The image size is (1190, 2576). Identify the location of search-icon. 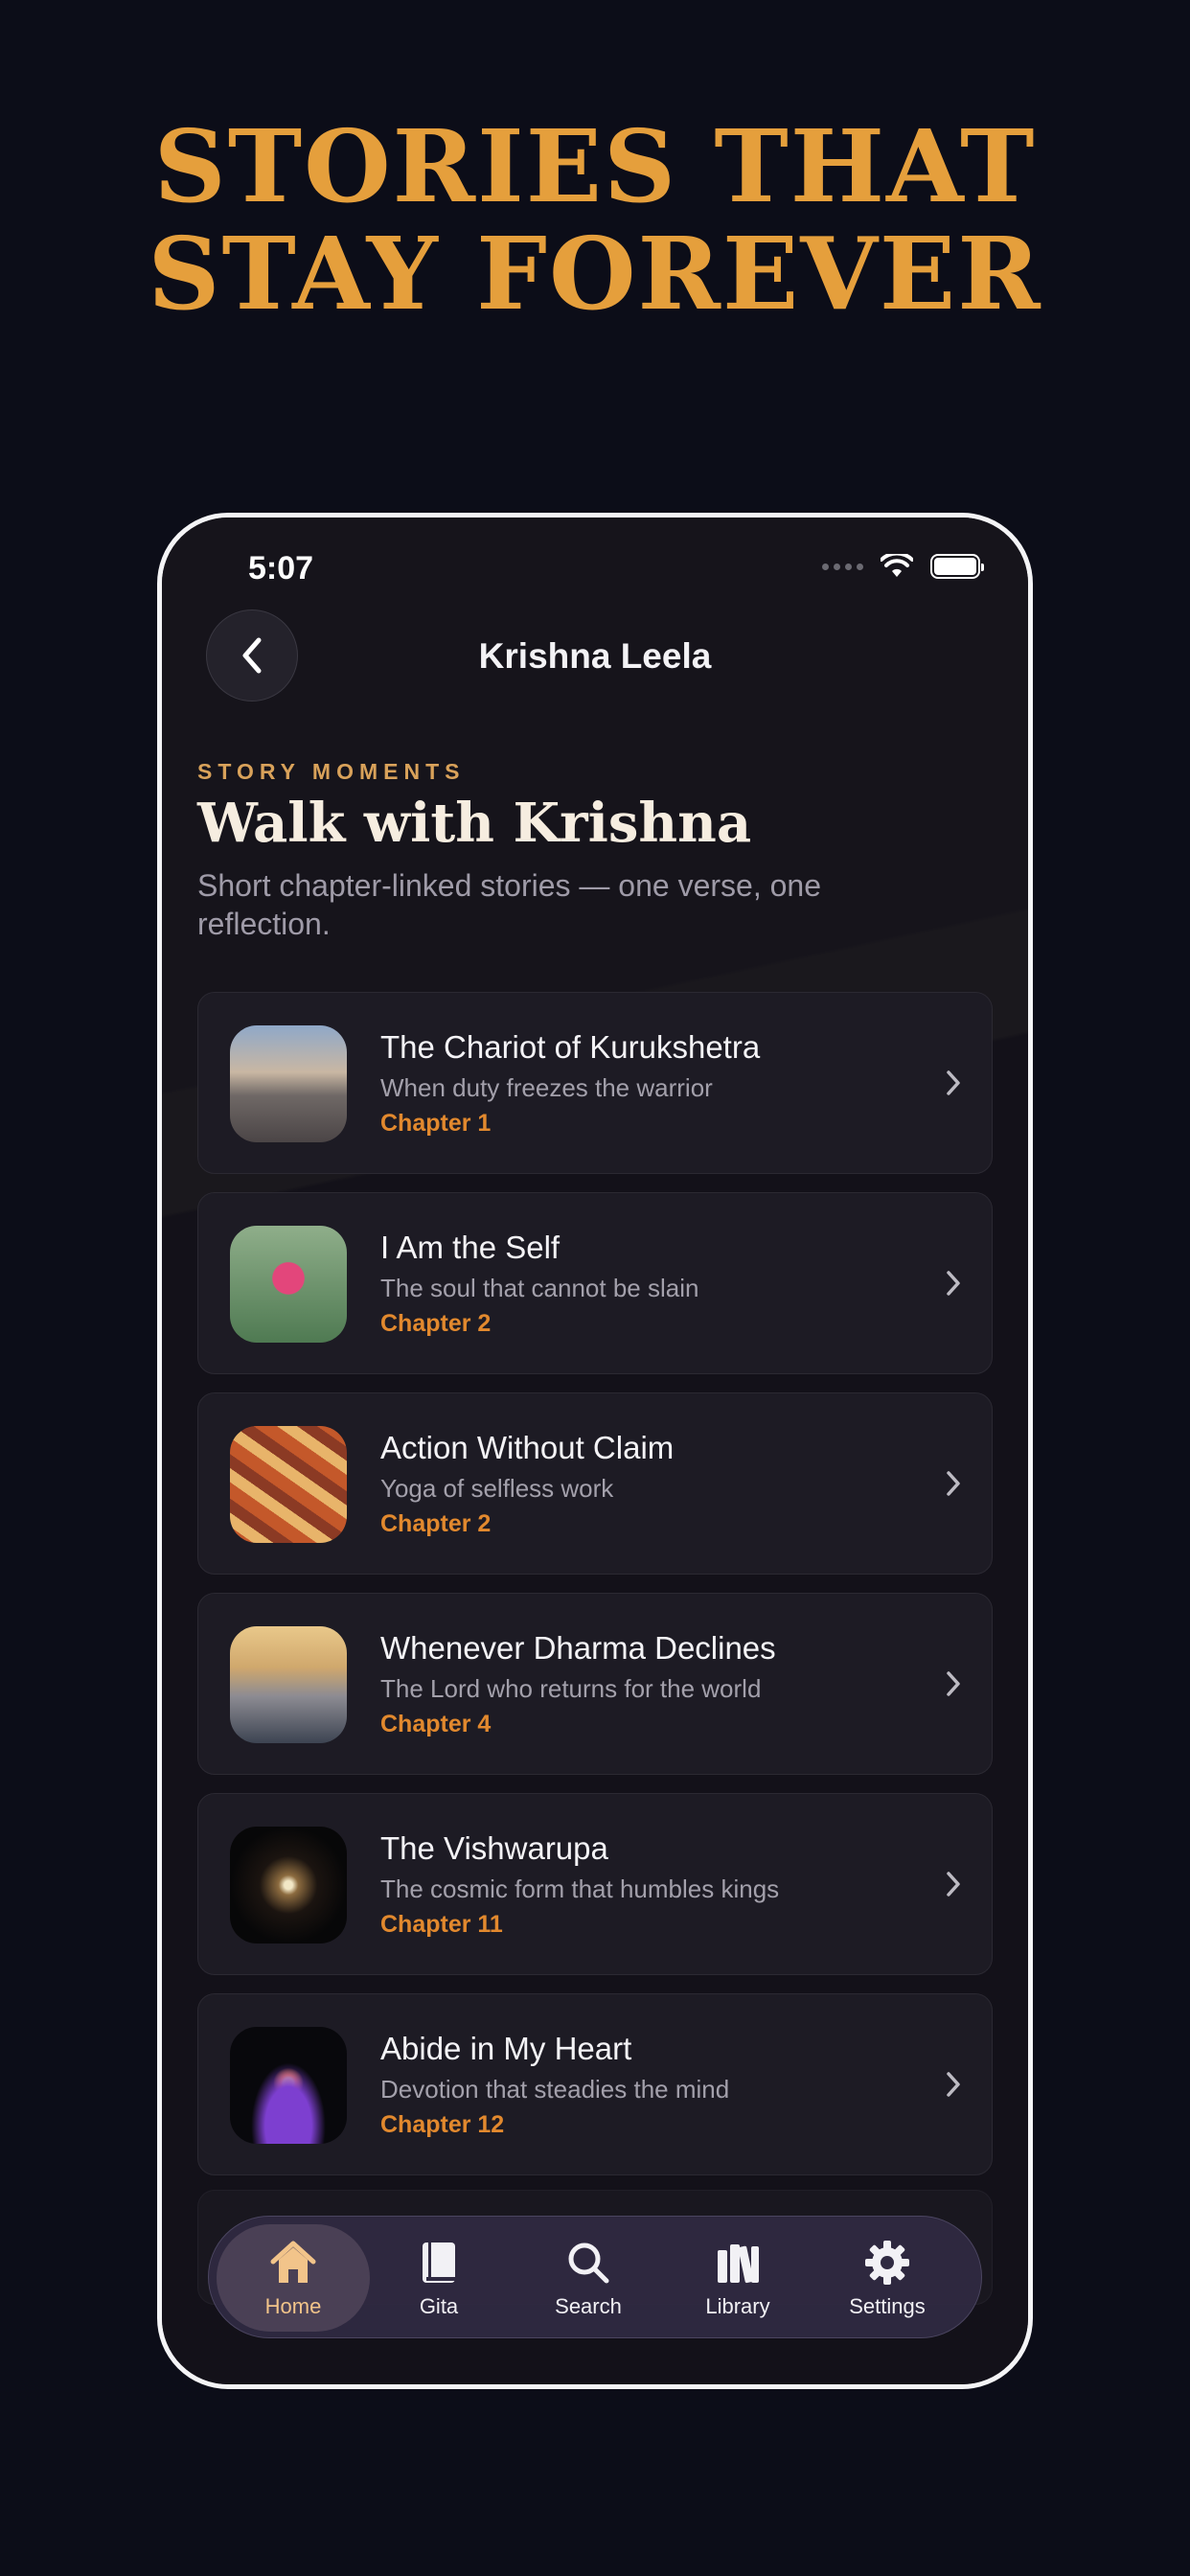
(589, 2263).